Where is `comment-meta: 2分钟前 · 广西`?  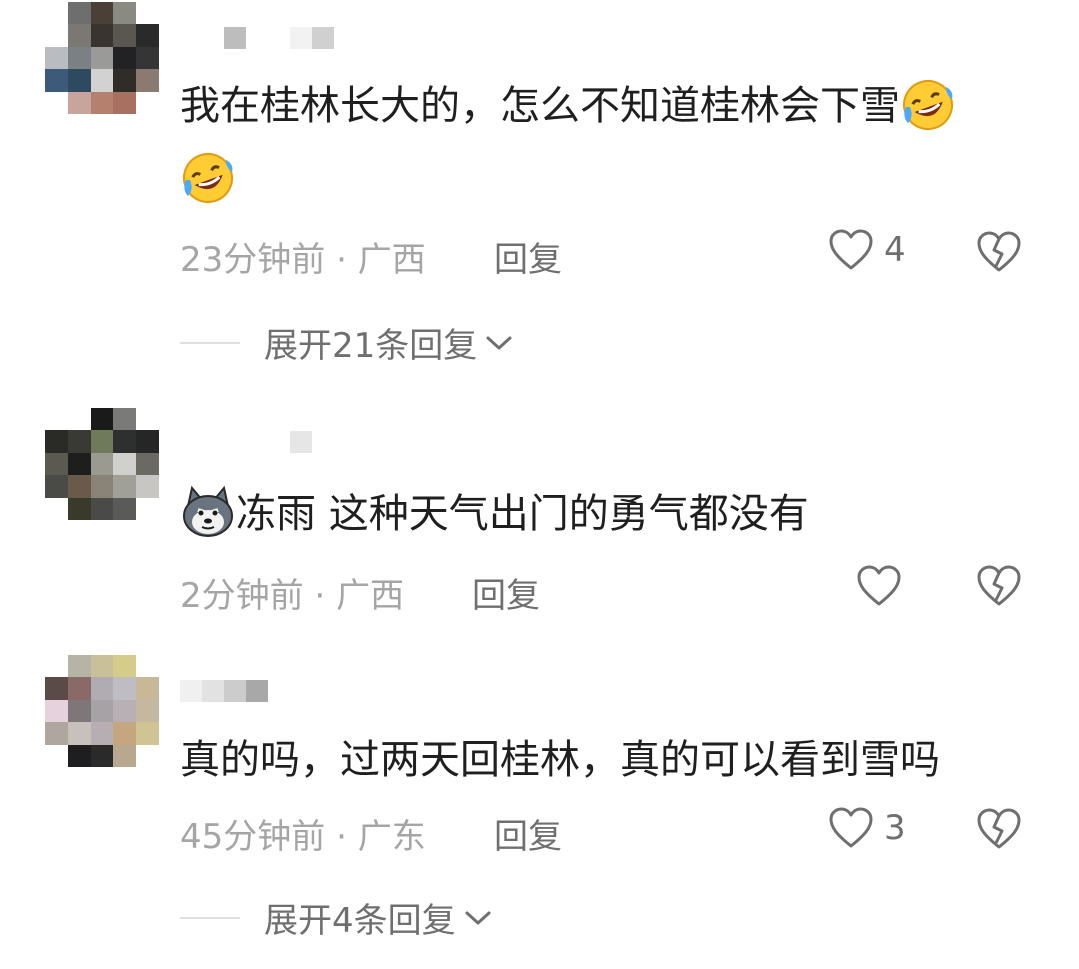
comment-meta: 2分钟前 · 广西 is located at coordinates (292, 592).